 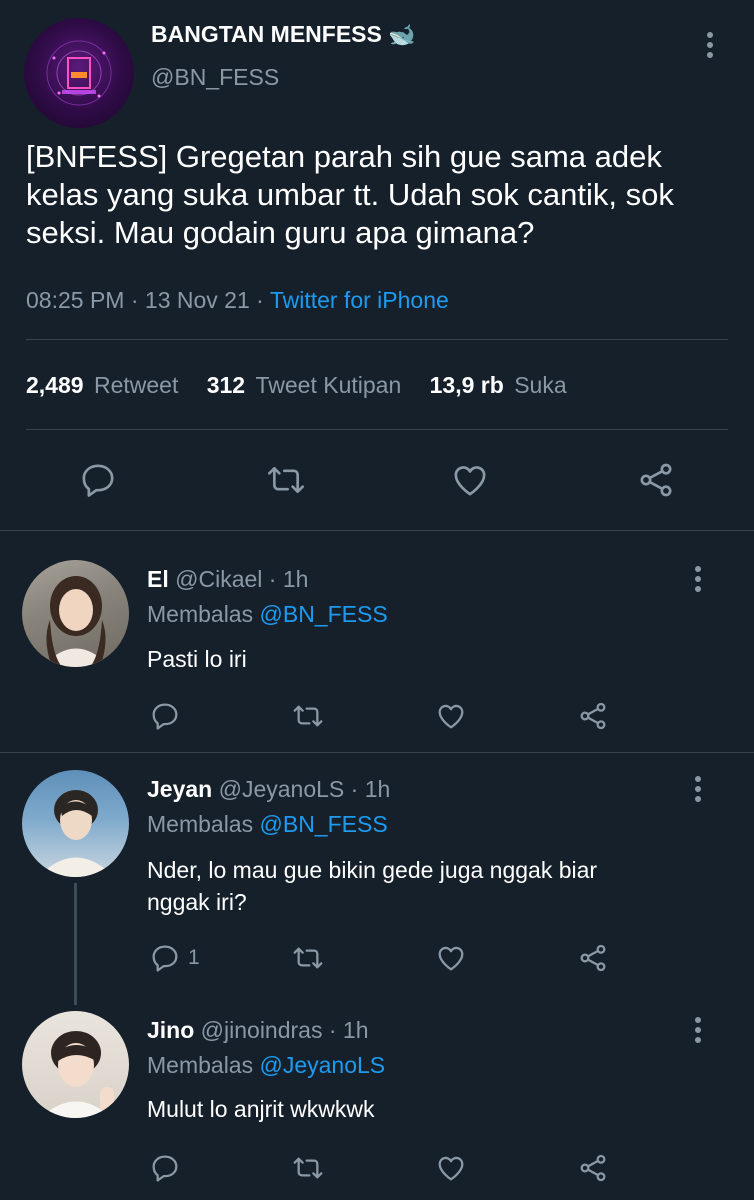 I want to click on reply-text: Mulut lo anjrit wkwkwk, so click(x=261, y=1109).